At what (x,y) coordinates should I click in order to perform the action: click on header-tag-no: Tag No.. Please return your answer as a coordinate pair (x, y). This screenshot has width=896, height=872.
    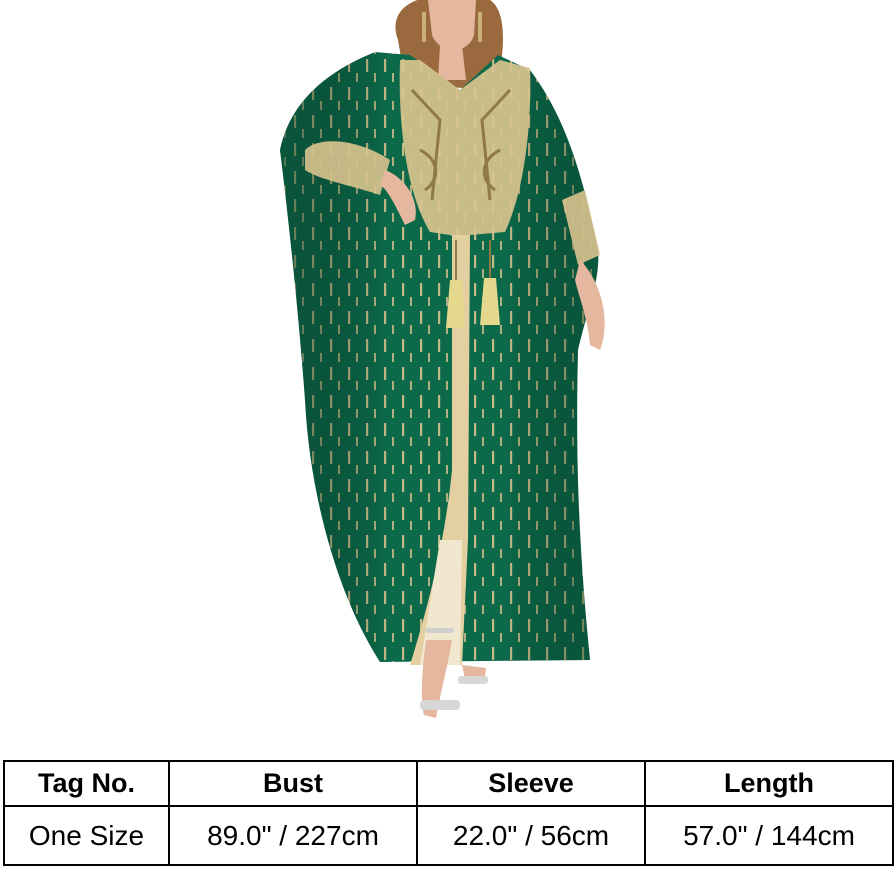
    Looking at the image, I should click on (86, 783).